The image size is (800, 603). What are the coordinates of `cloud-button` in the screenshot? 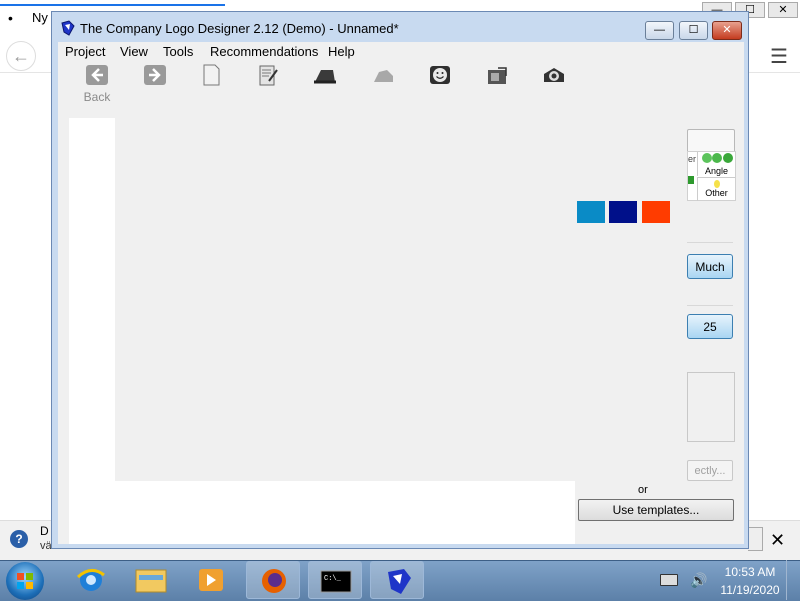 It's located at (383, 86).